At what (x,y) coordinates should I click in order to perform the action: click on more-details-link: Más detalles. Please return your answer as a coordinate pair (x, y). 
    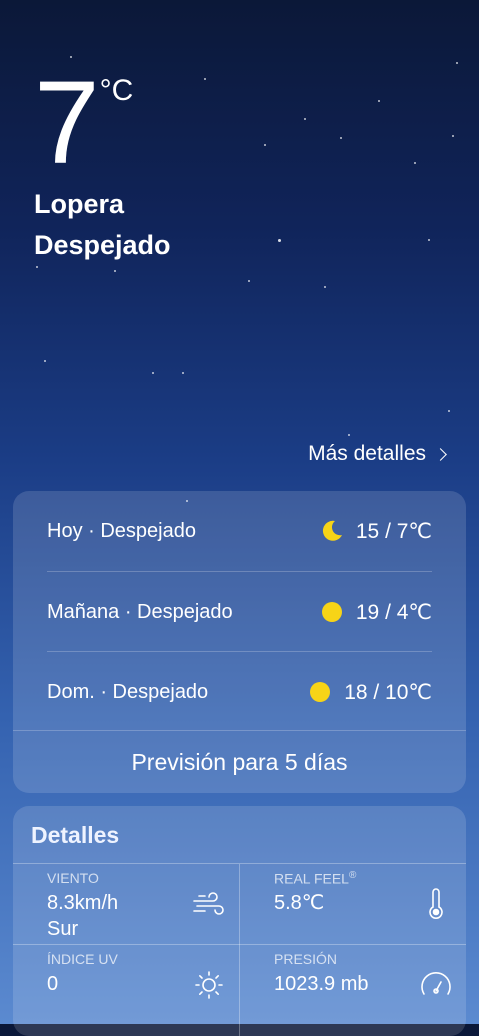
    Looking at the image, I should click on (377, 454).